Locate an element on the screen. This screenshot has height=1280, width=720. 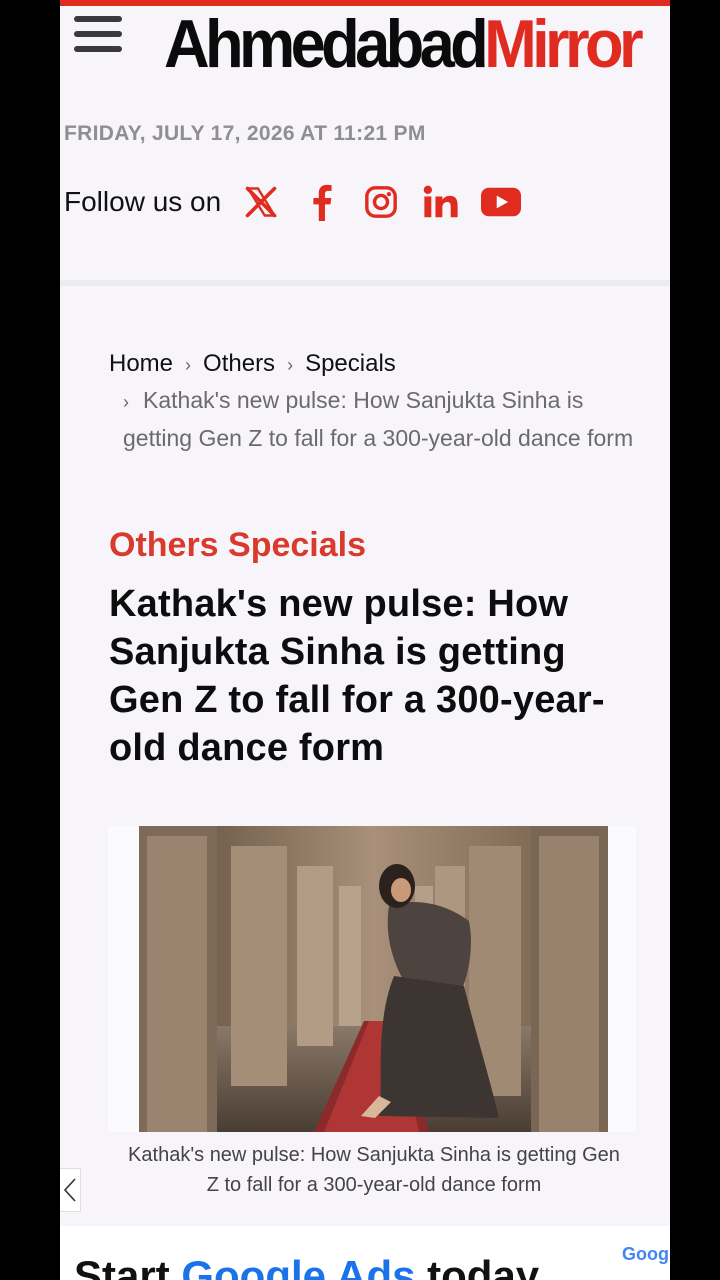
site-header: AhmedabadMirror is located at coordinates (365, 48).